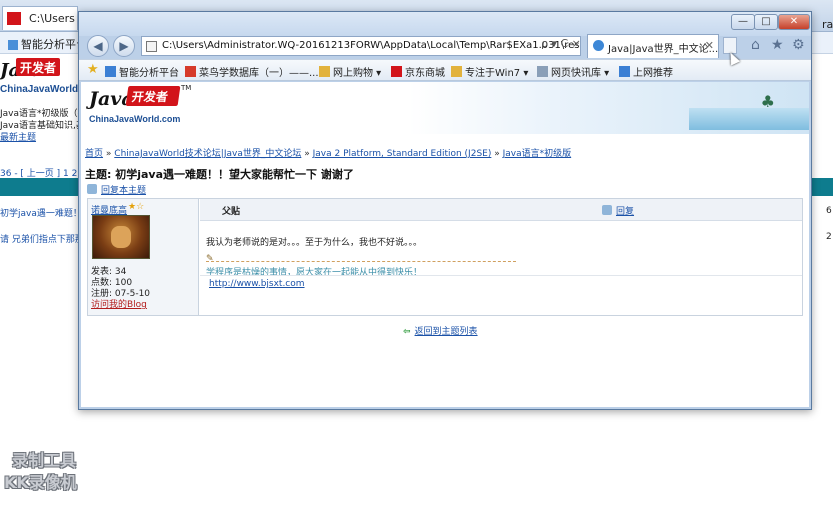  What do you see at coordinates (749, 119) in the screenshot?
I see `banner-wave-image` at bounding box center [749, 119].